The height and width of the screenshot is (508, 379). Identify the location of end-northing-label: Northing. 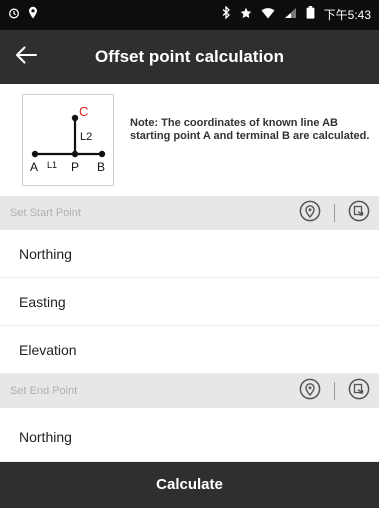
(45, 437).